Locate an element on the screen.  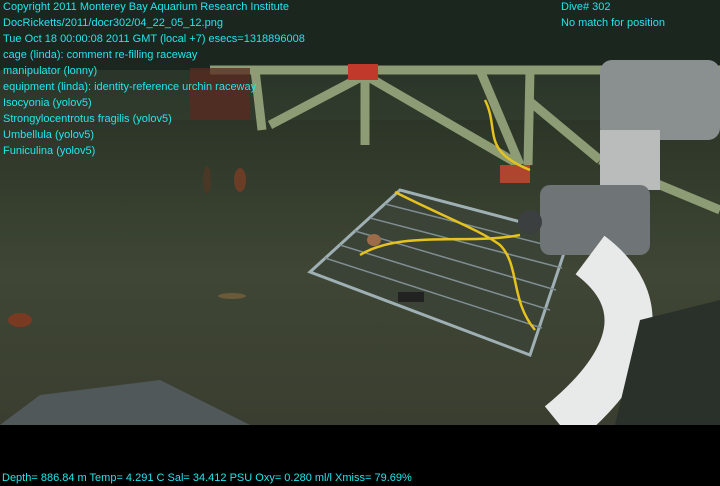
frame-bracket is located at coordinates (363, 72).